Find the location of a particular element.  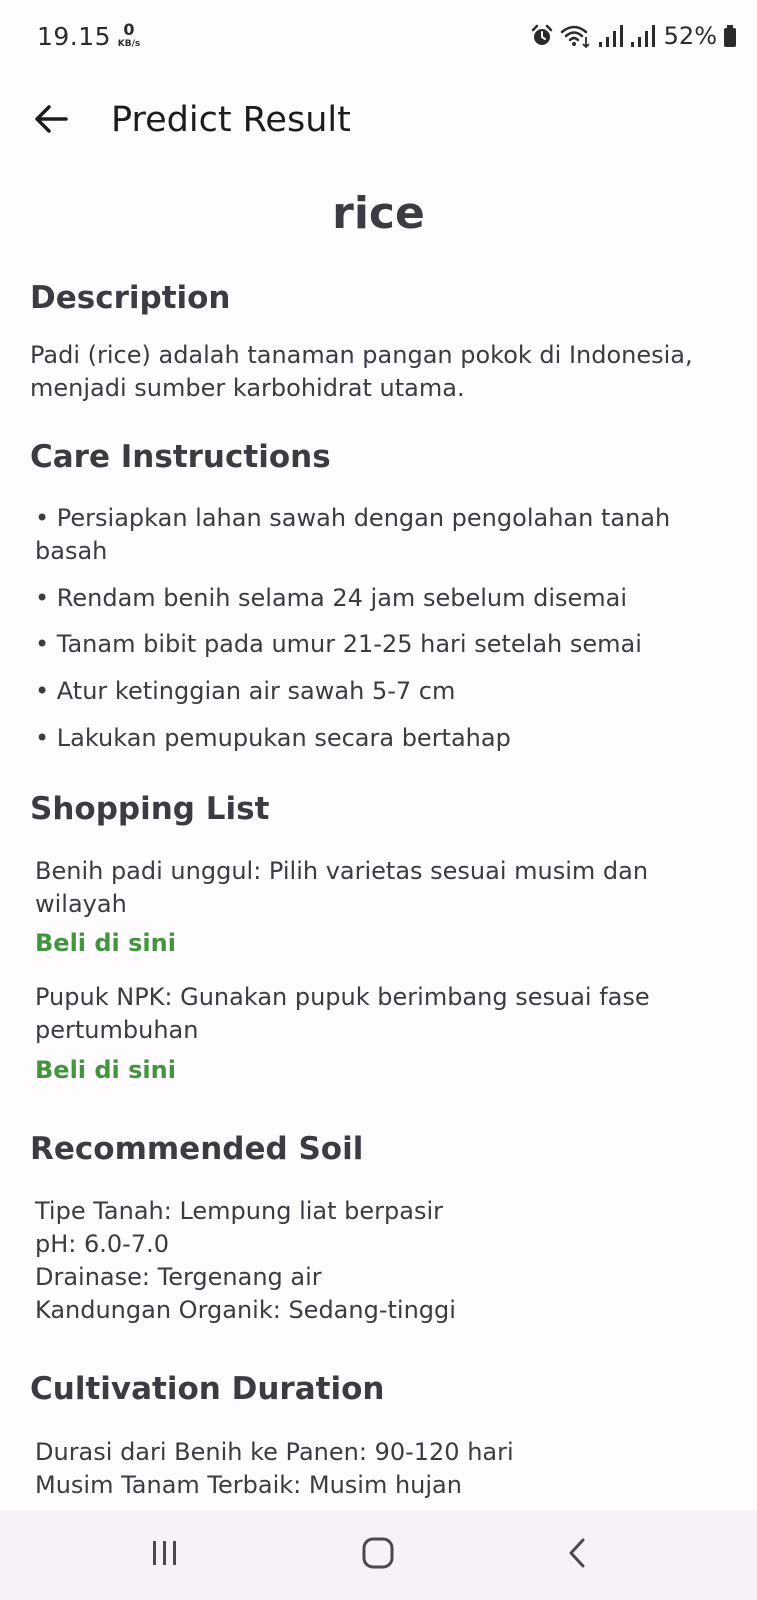

care-item: • Atur ketinggian air sawah 5-7 cm is located at coordinates (245, 691).